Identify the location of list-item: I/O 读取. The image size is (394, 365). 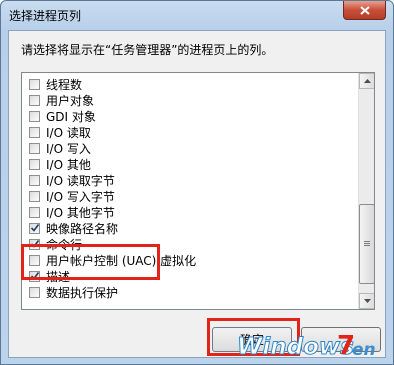
(60, 132).